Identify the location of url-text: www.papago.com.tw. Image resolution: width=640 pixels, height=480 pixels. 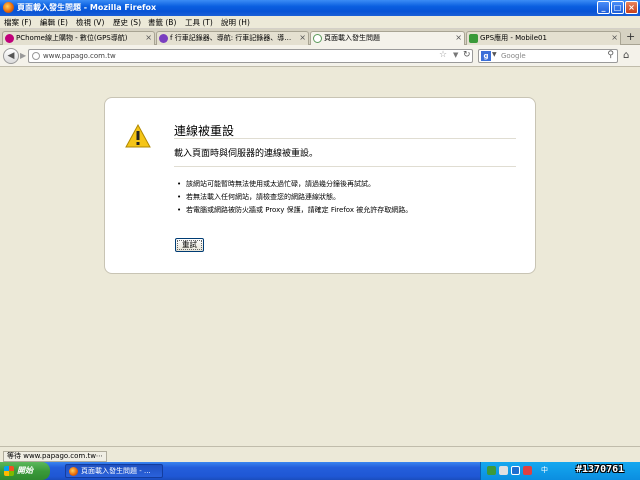
(79, 56).